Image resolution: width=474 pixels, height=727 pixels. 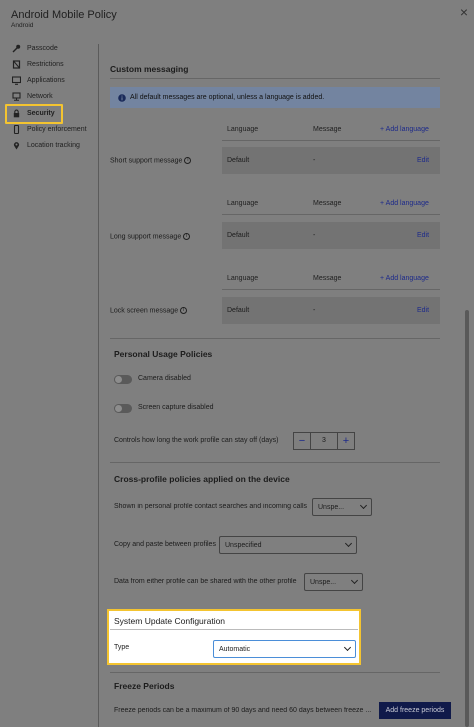 What do you see at coordinates (45, 64) in the screenshot?
I see `sidebar-item-label: Restrictions` at bounding box center [45, 64].